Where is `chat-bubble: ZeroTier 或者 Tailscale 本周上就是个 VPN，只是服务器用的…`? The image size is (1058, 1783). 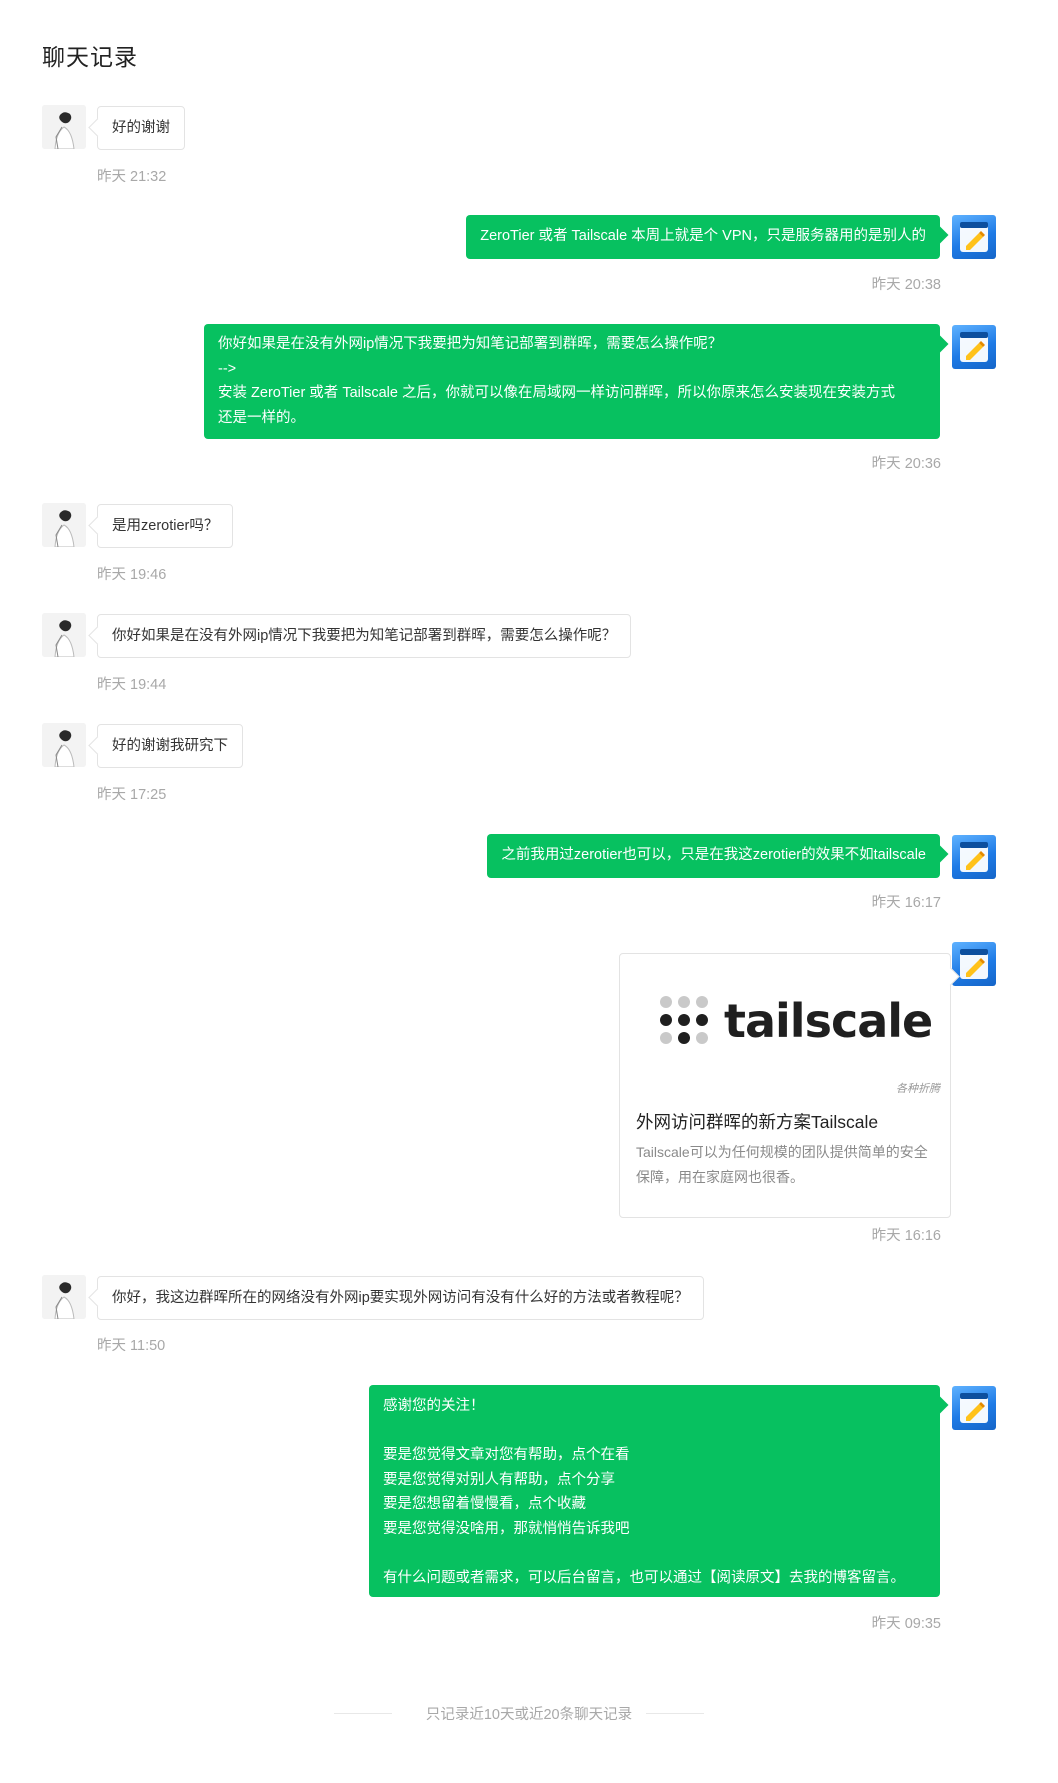 chat-bubble: ZeroTier 或者 Tailscale 本周上就是个 VPN，只是服务器用的… is located at coordinates (703, 237).